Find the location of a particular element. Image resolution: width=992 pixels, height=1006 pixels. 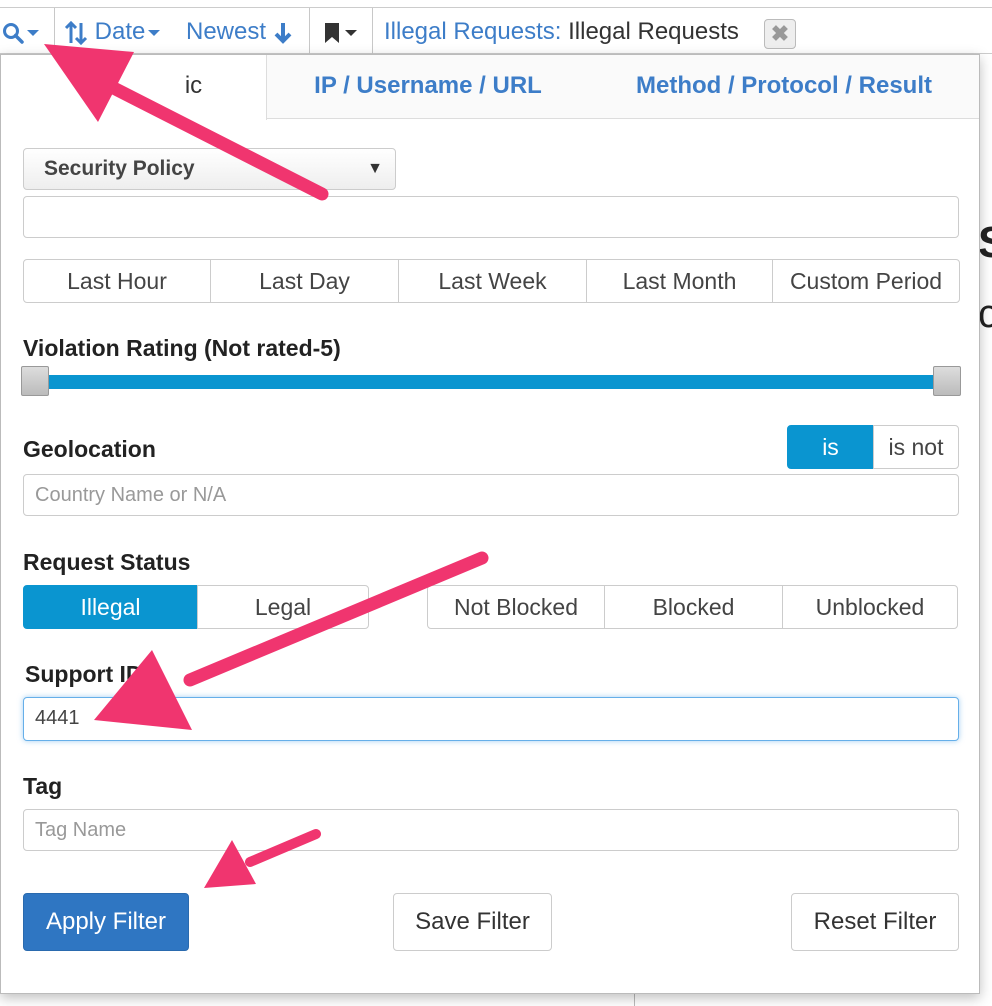

geolocation-operator-group: is is not is located at coordinates (873, 447).